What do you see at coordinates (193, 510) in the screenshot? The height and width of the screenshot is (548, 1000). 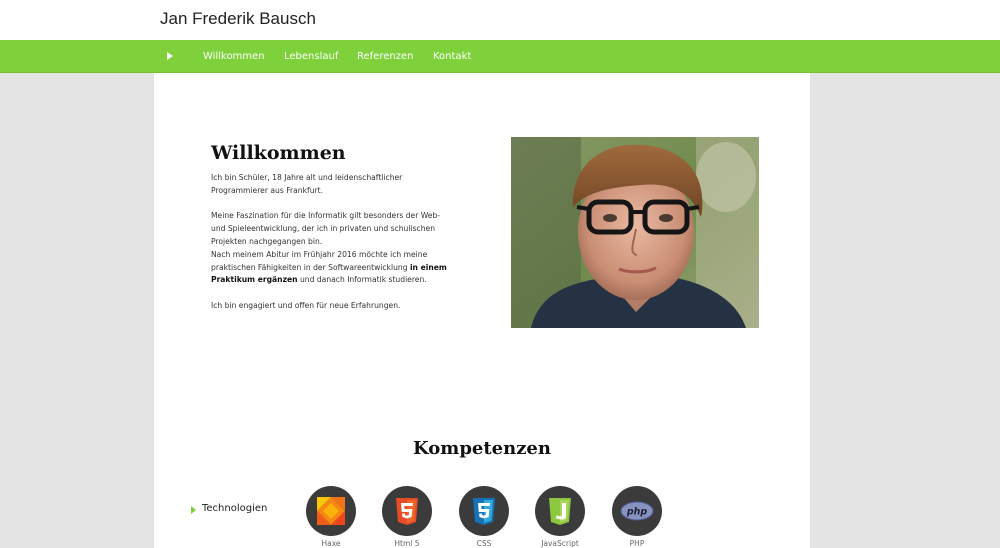 I see `arrow-right-icon` at bounding box center [193, 510].